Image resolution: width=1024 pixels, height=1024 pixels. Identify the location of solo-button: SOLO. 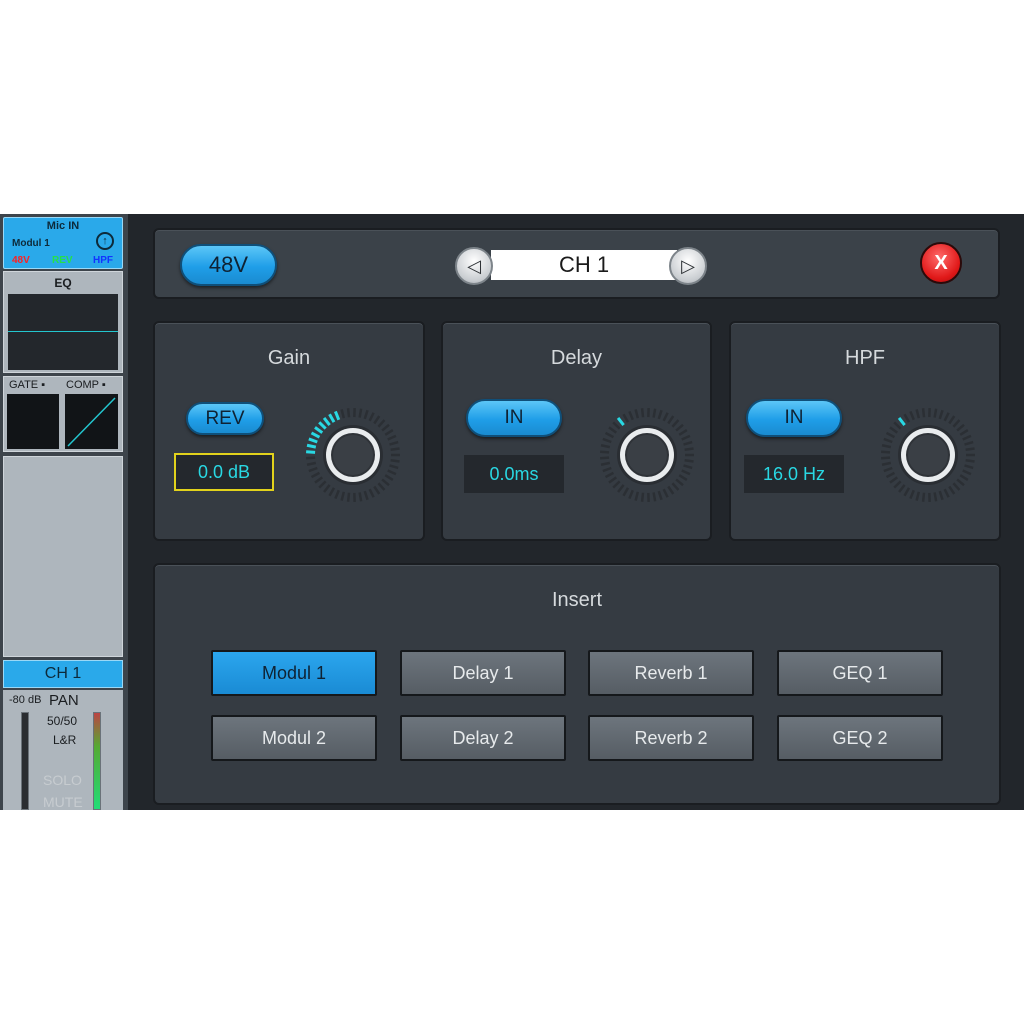
(62, 780).